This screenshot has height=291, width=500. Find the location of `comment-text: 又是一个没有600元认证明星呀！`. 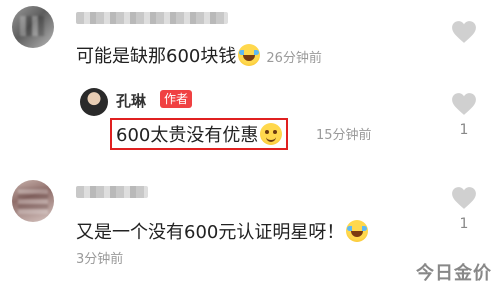

comment-text: 又是一个没有600元认证明星呀！ is located at coordinates (210, 232).